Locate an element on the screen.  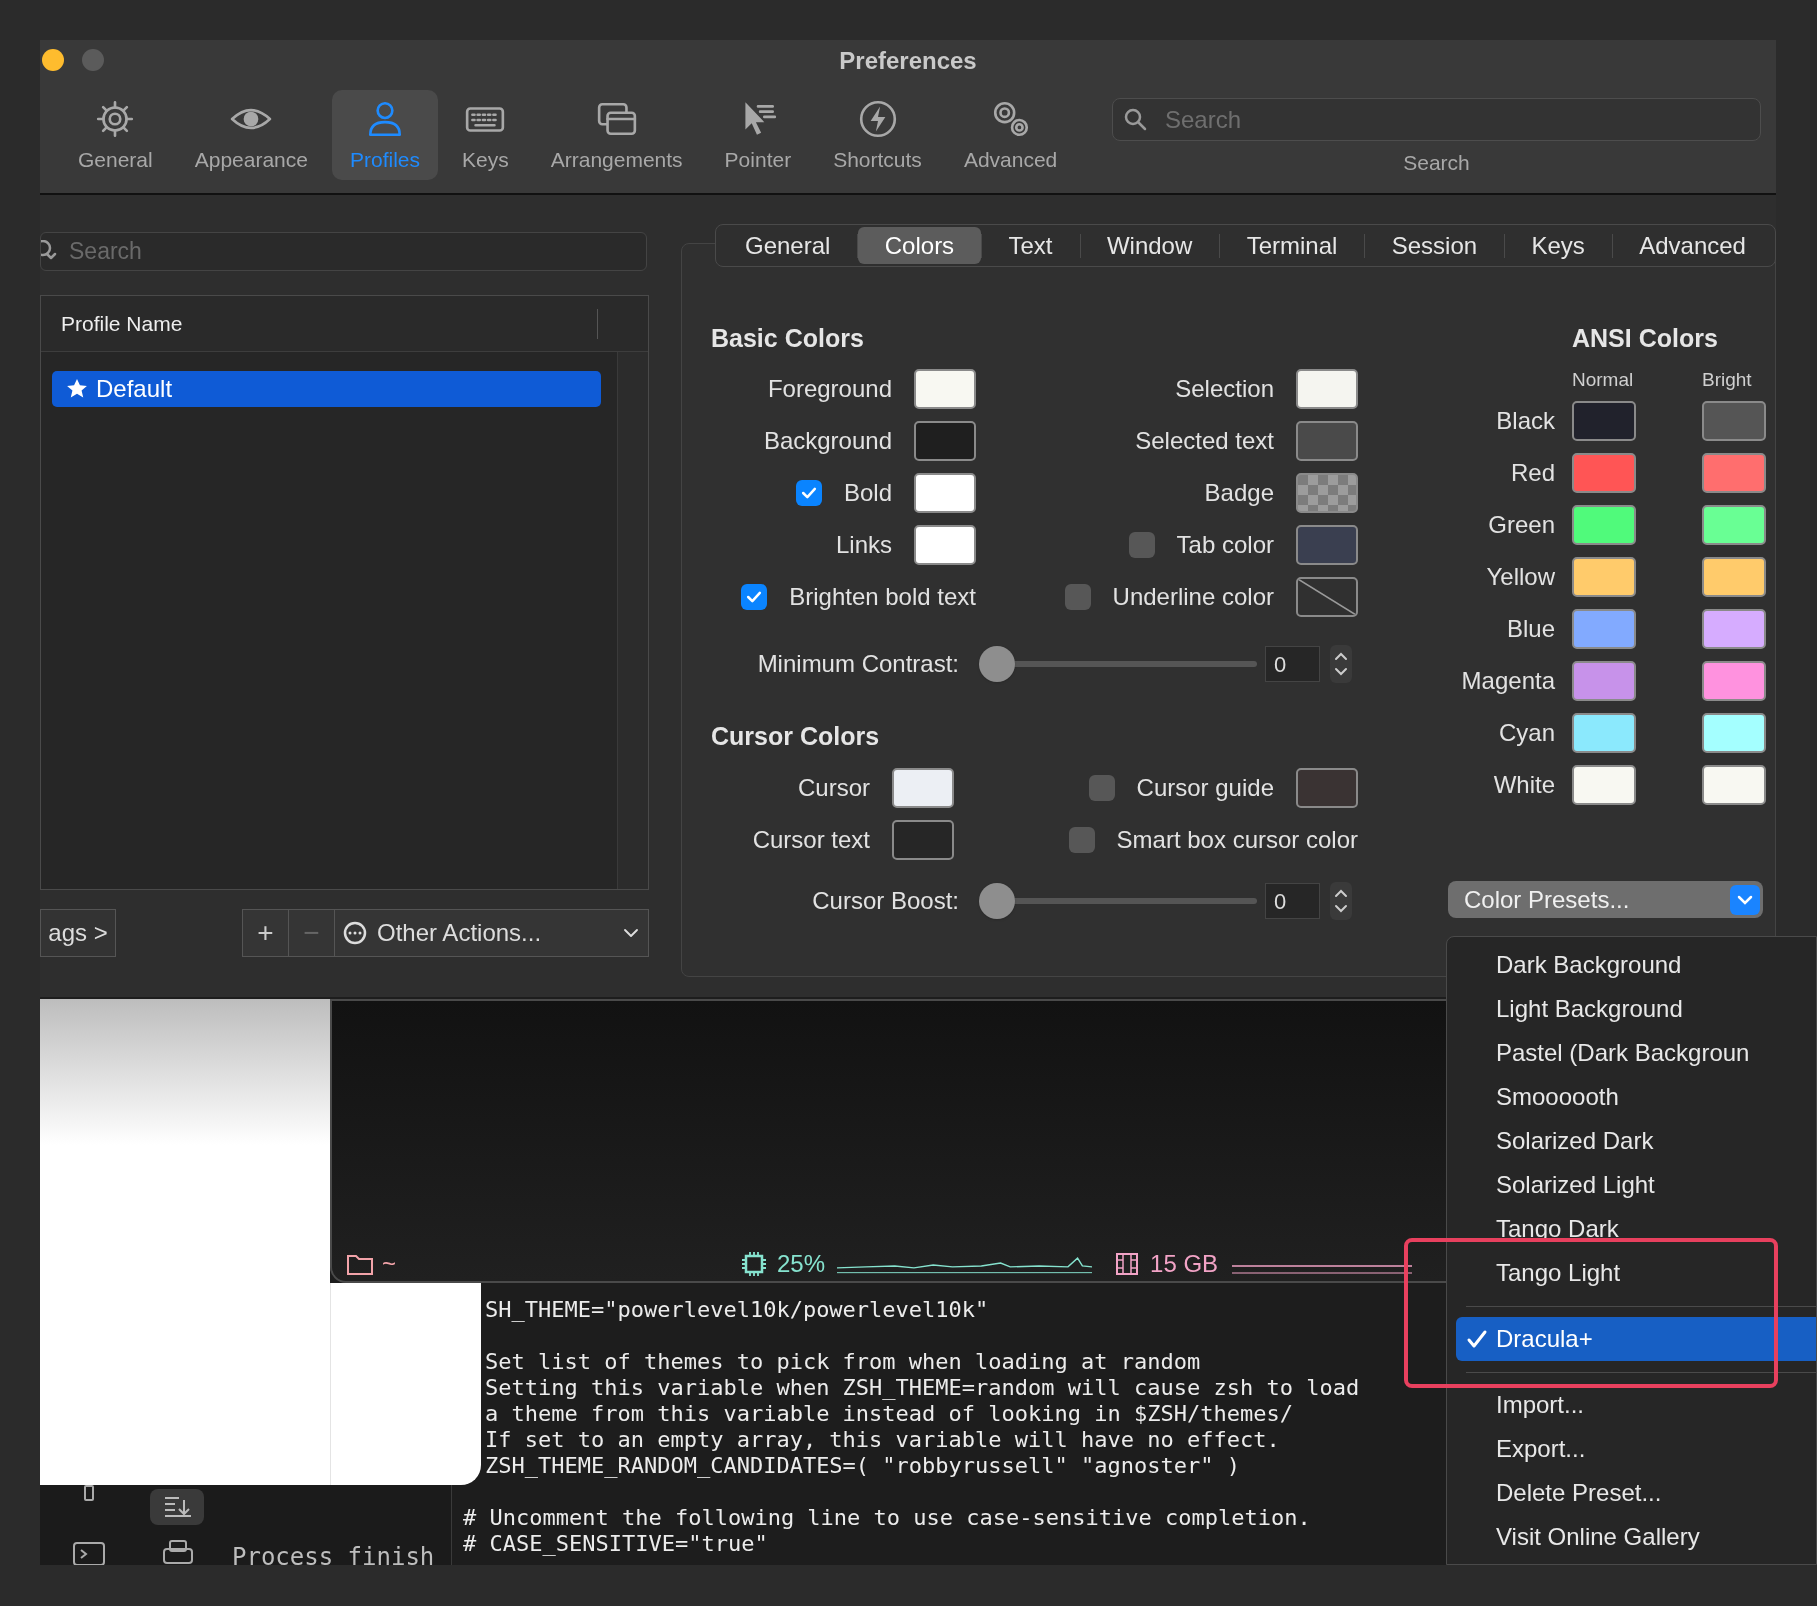
toolbar-tab: Shortcuts is located at coordinates (877, 135).